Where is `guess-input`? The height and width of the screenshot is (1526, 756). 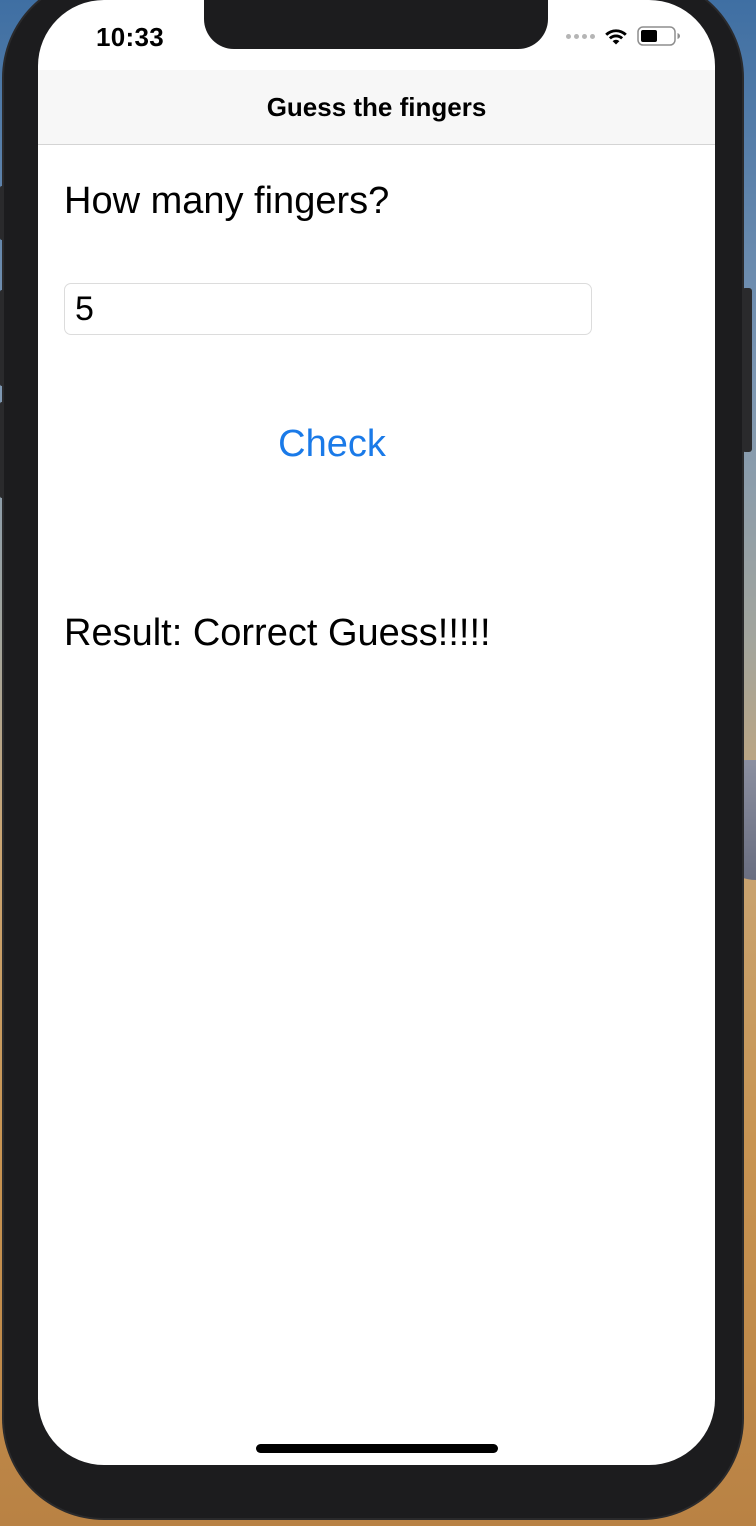
guess-input is located at coordinates (328, 309).